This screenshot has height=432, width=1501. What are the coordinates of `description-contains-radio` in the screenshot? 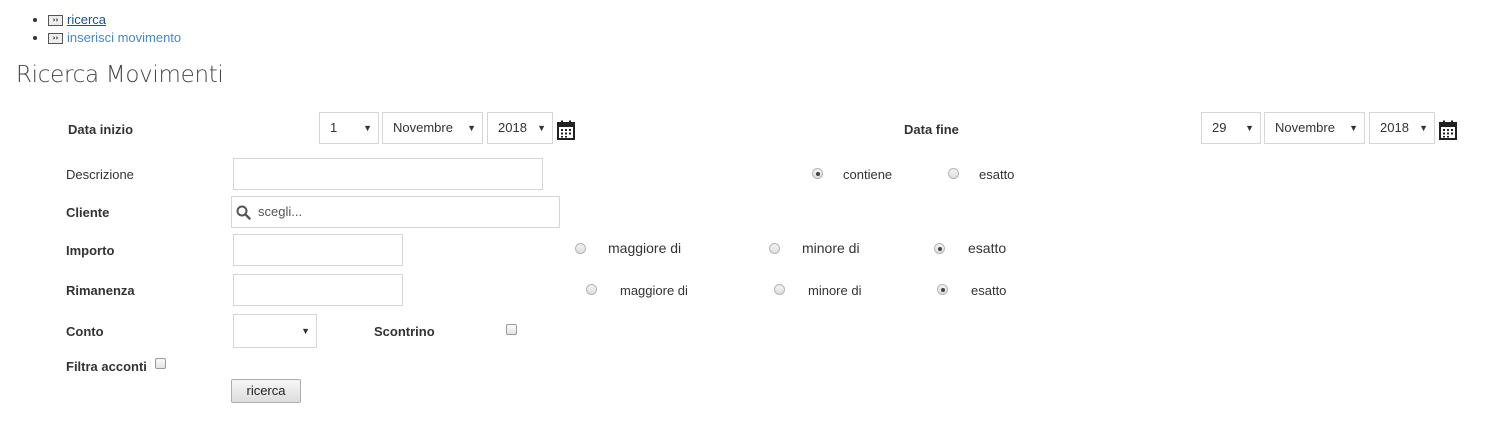 It's located at (817, 173).